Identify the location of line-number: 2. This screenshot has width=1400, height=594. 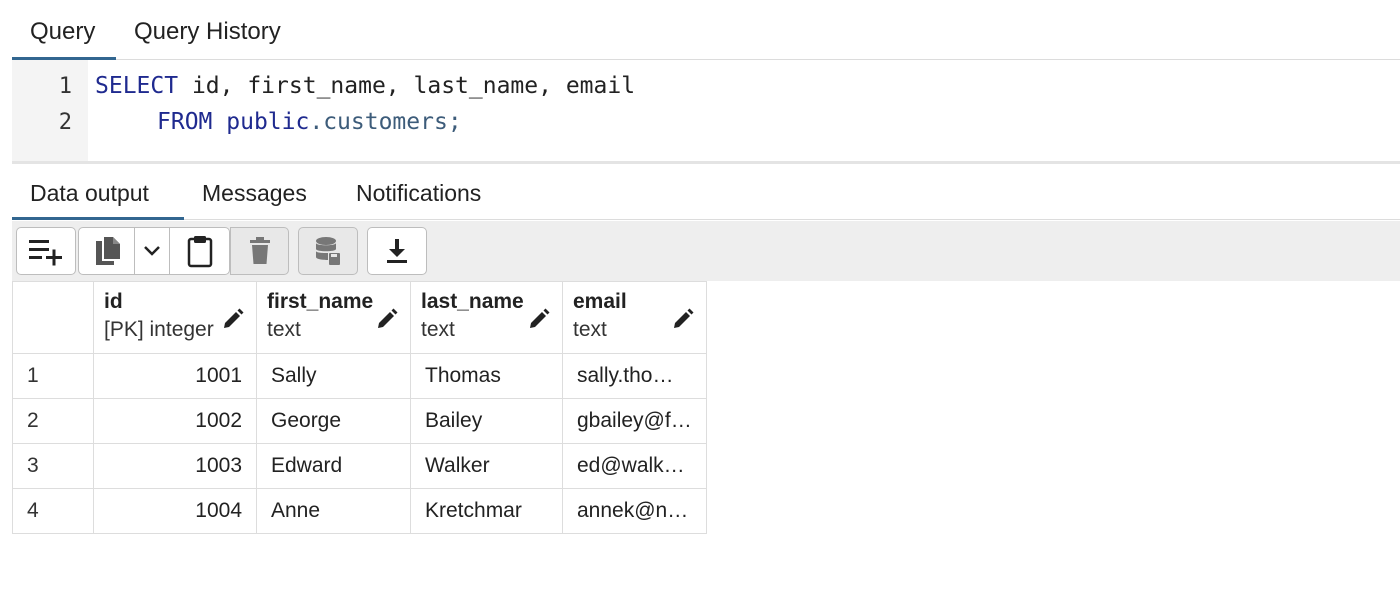
(65, 122).